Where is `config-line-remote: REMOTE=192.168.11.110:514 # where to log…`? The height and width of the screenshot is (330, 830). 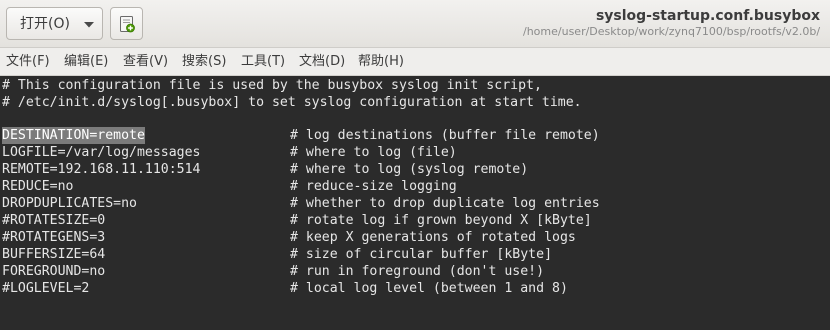
config-line-remote: REMOTE=192.168.11.110:514 # where to log… is located at coordinates (416, 169).